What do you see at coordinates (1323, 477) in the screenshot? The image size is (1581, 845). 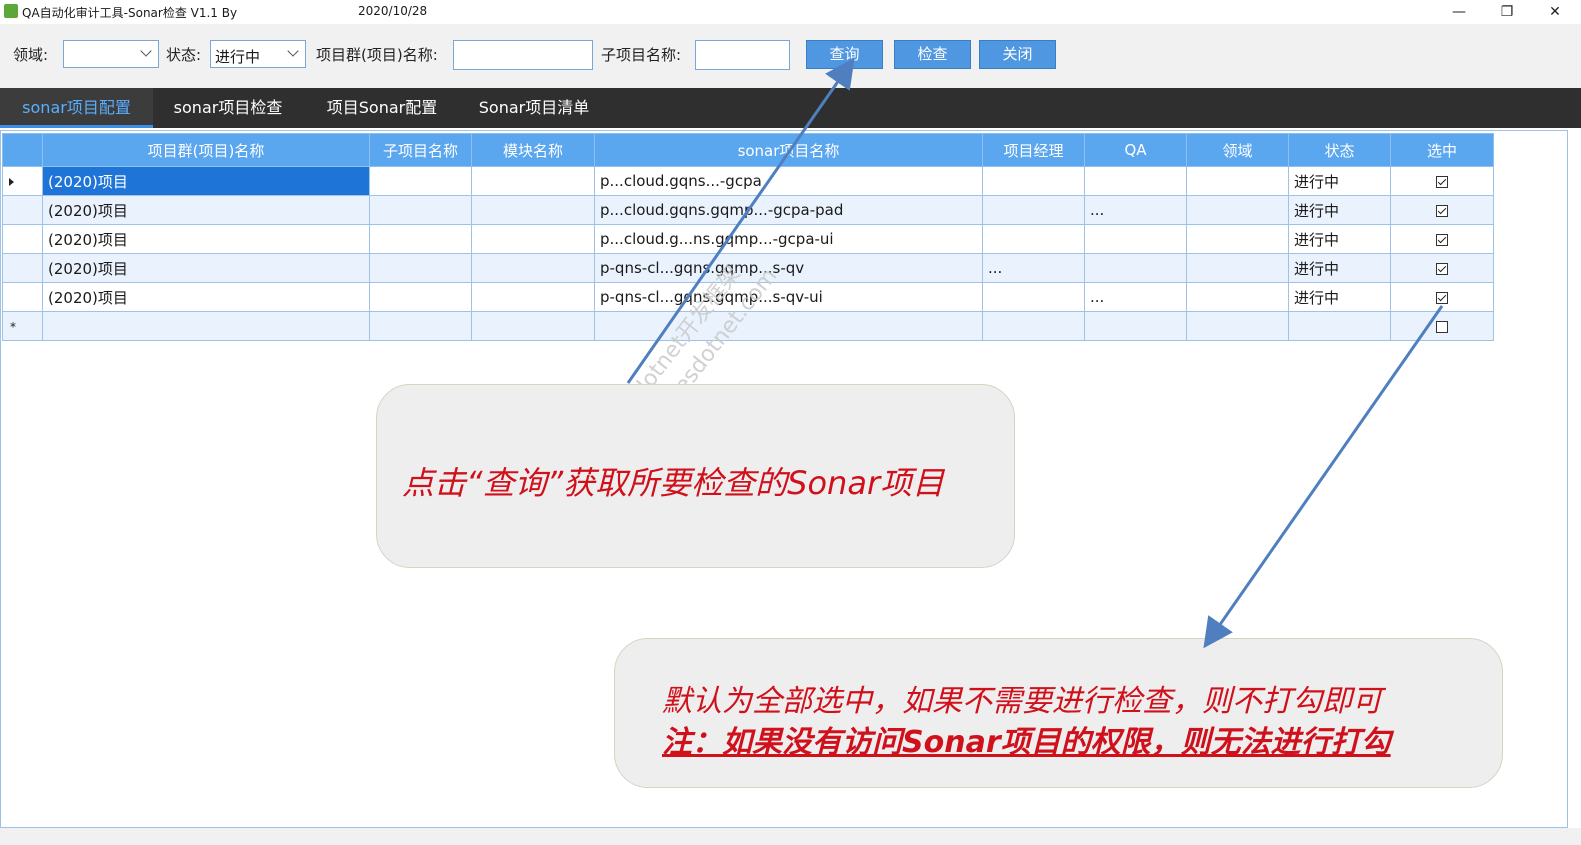 I see `arrow-to-selection-callout` at bounding box center [1323, 477].